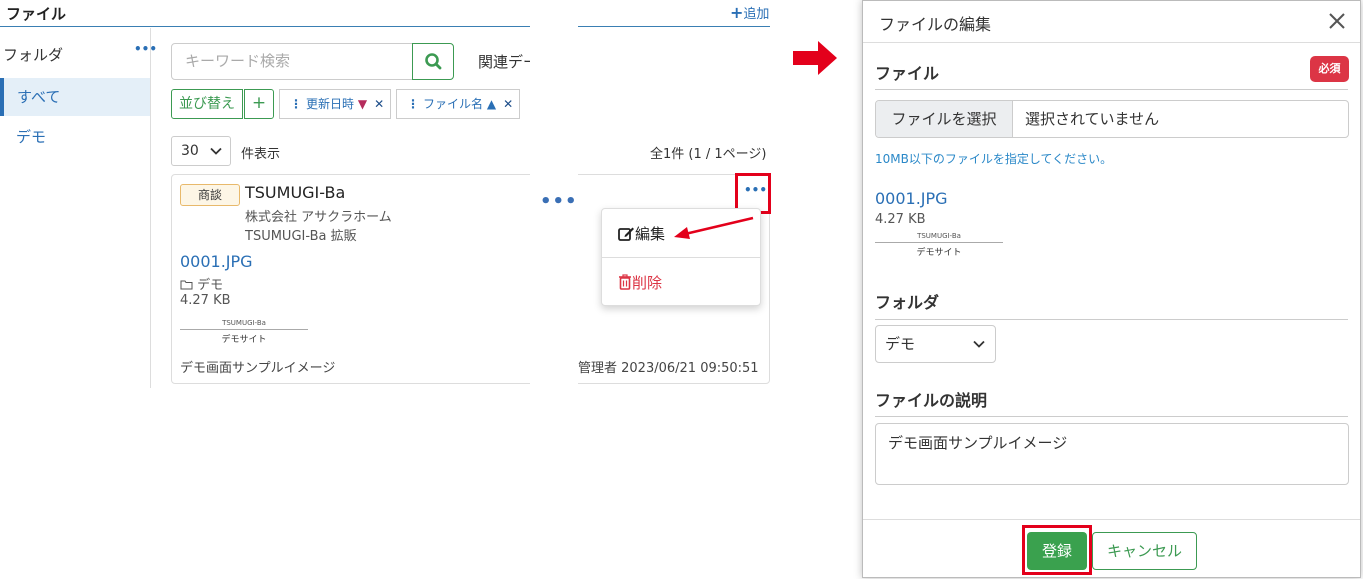 Image resolution: width=1363 pixels, height=579 pixels. Describe the element at coordinates (1112, 454) in the screenshot. I see `description-textarea: デモ画面サンプルイメージ` at that location.